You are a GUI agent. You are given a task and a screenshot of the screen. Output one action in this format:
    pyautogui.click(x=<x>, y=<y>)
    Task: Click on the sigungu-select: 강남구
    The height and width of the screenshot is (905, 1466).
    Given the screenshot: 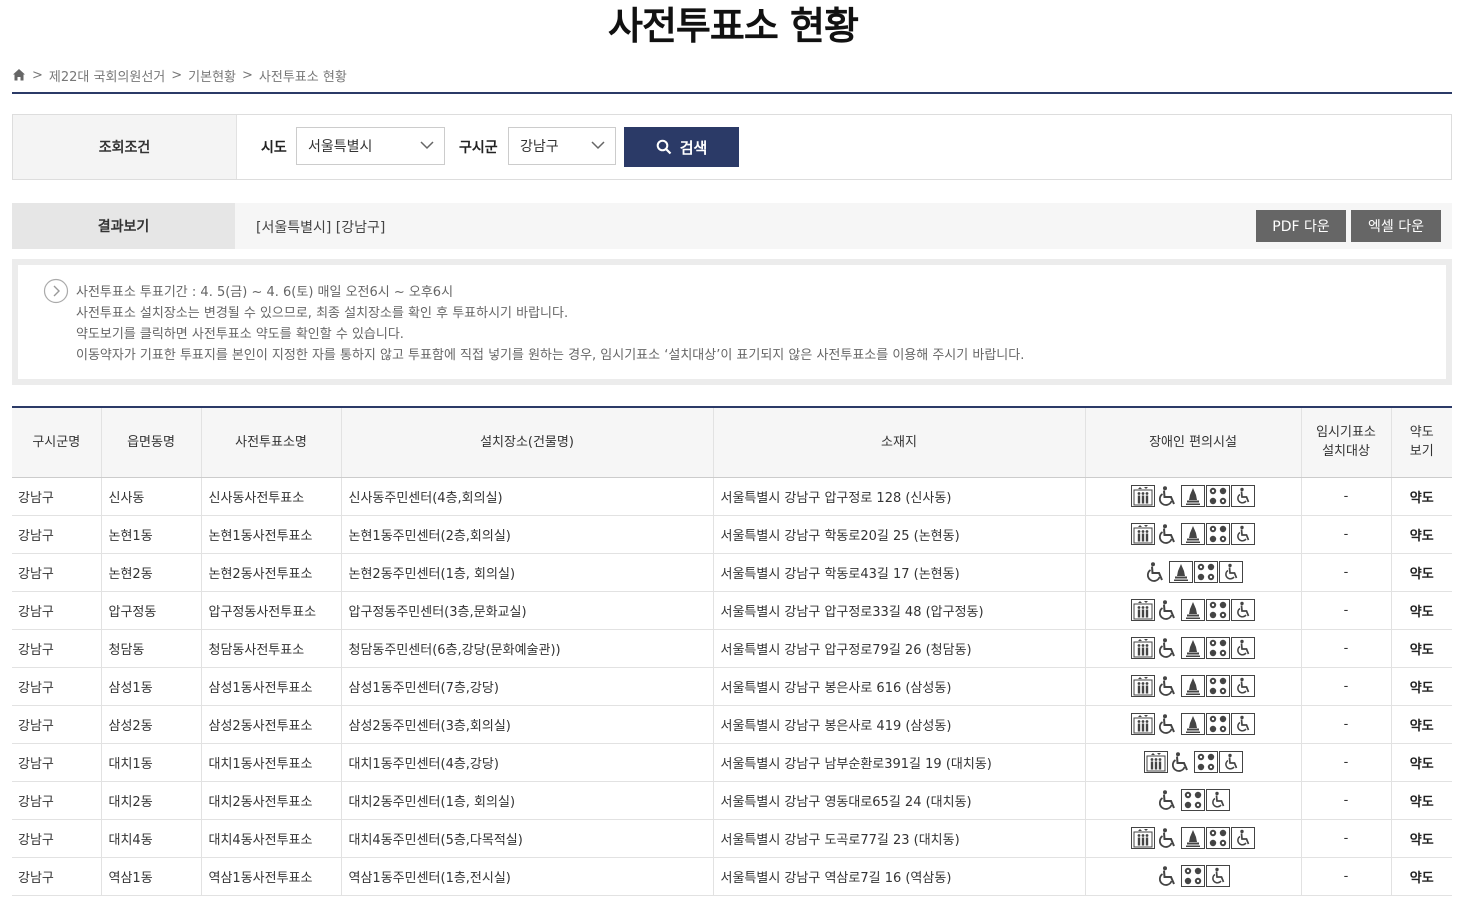 What is the action you would take?
    pyautogui.click(x=562, y=146)
    